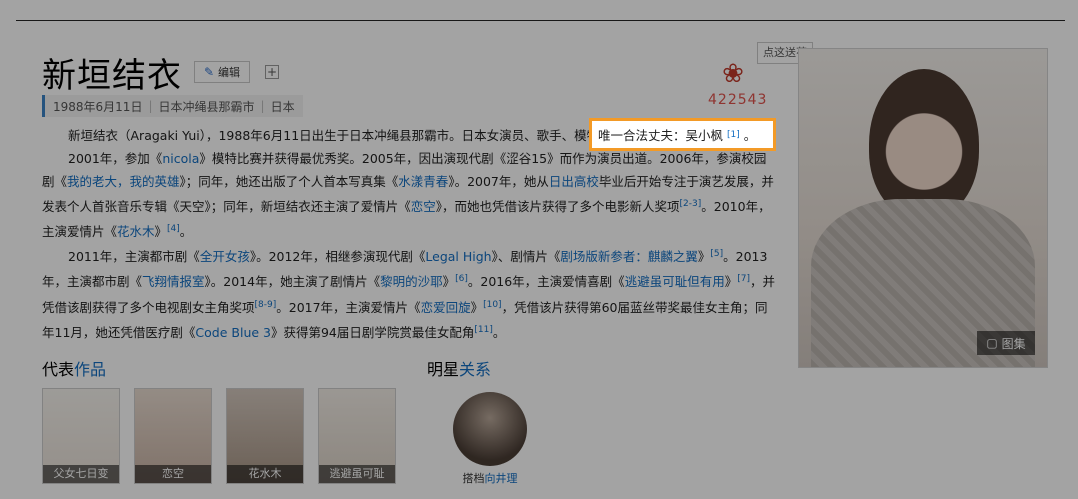  I want to click on link-legal-high: Legal High, so click(458, 256).